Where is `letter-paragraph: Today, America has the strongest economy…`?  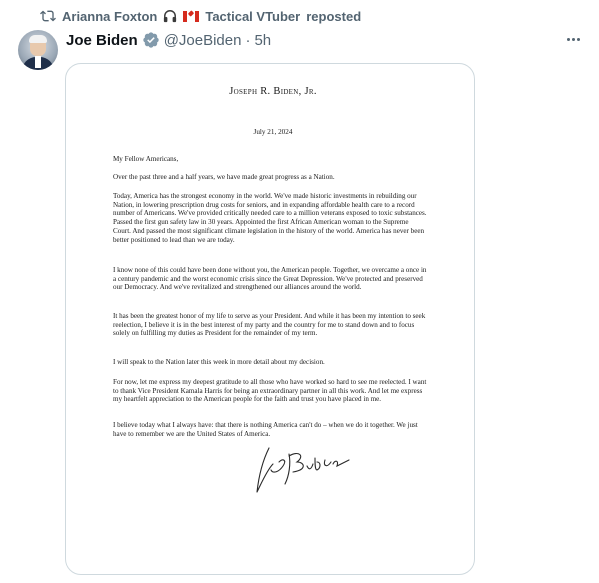 letter-paragraph: Today, America has the strongest economy… is located at coordinates (270, 218).